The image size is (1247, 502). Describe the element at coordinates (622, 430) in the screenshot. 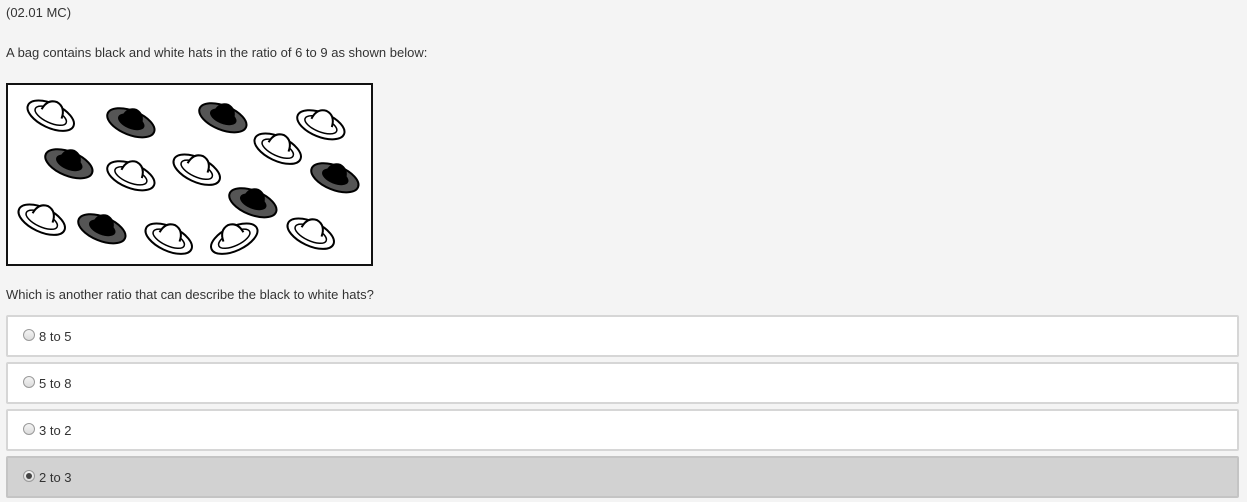

I see `answer-choice: 3 to 2` at that location.